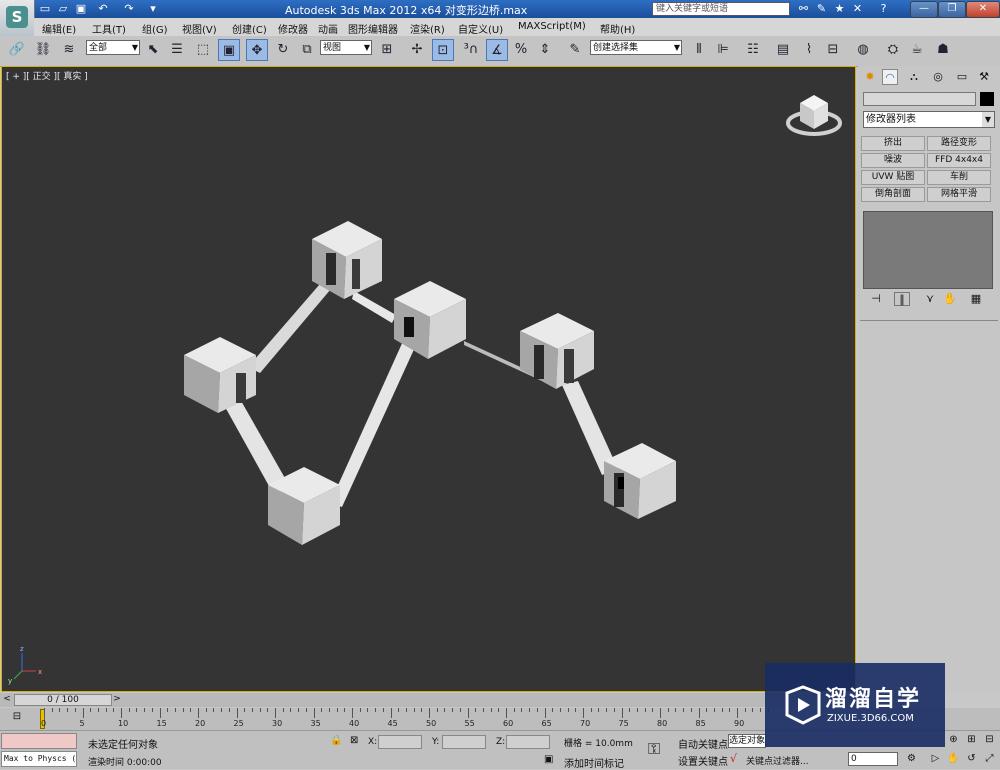 This screenshot has height=770, width=1000. I want to click on menu-animation: 动画, so click(328, 28).